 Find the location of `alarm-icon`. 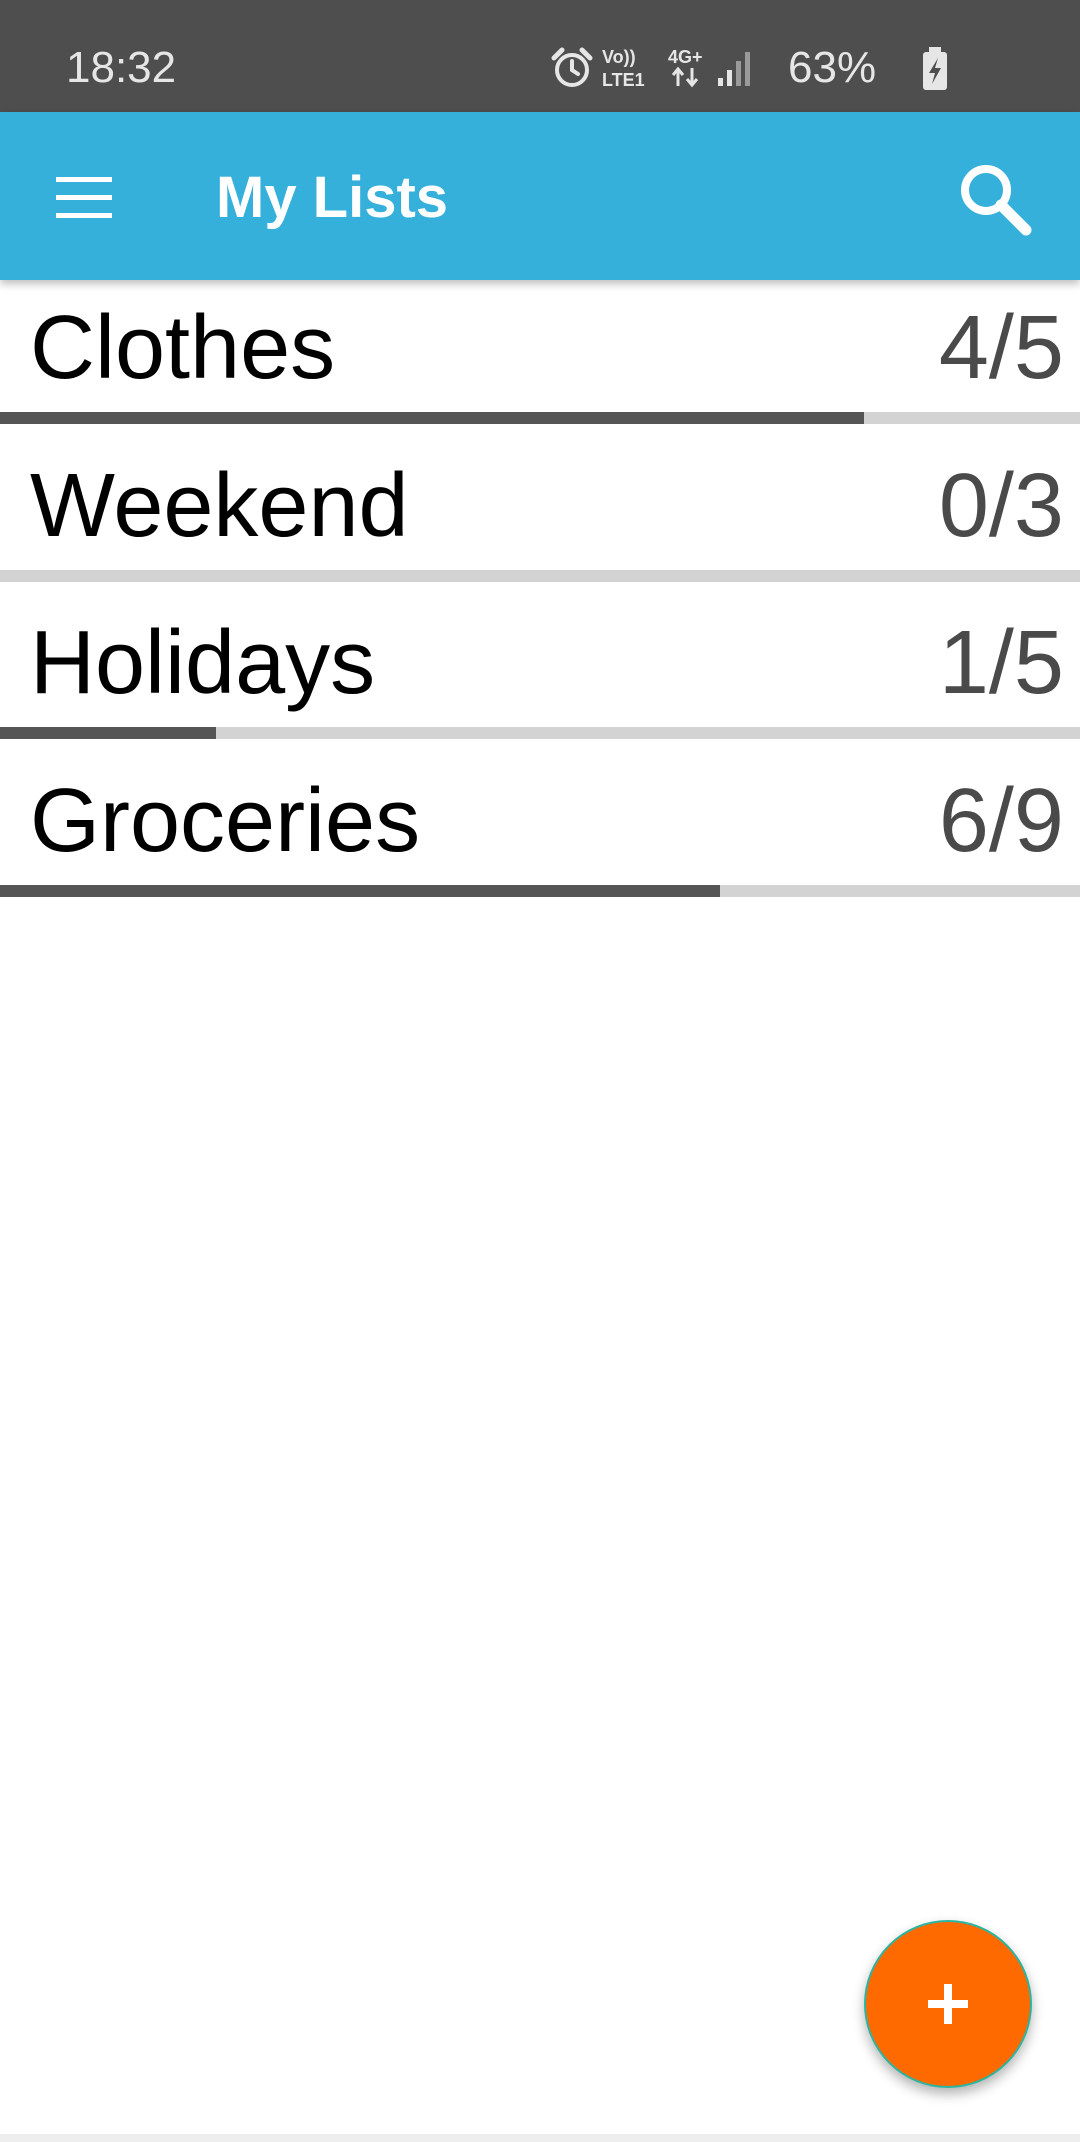

alarm-icon is located at coordinates (572, 67).